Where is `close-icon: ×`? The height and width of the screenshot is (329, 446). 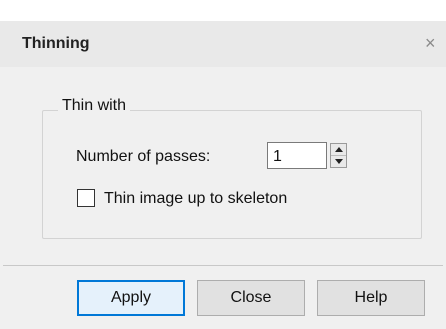 close-icon: × is located at coordinates (430, 43).